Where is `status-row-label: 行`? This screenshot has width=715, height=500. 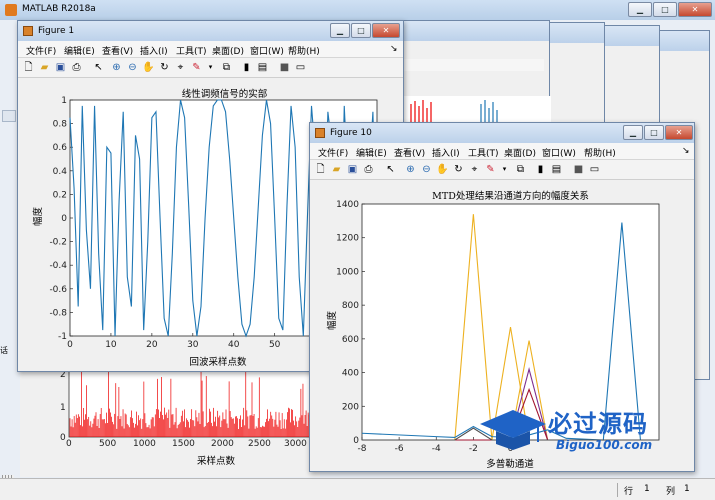
status-row-label: 行 is located at coordinates (629, 492).